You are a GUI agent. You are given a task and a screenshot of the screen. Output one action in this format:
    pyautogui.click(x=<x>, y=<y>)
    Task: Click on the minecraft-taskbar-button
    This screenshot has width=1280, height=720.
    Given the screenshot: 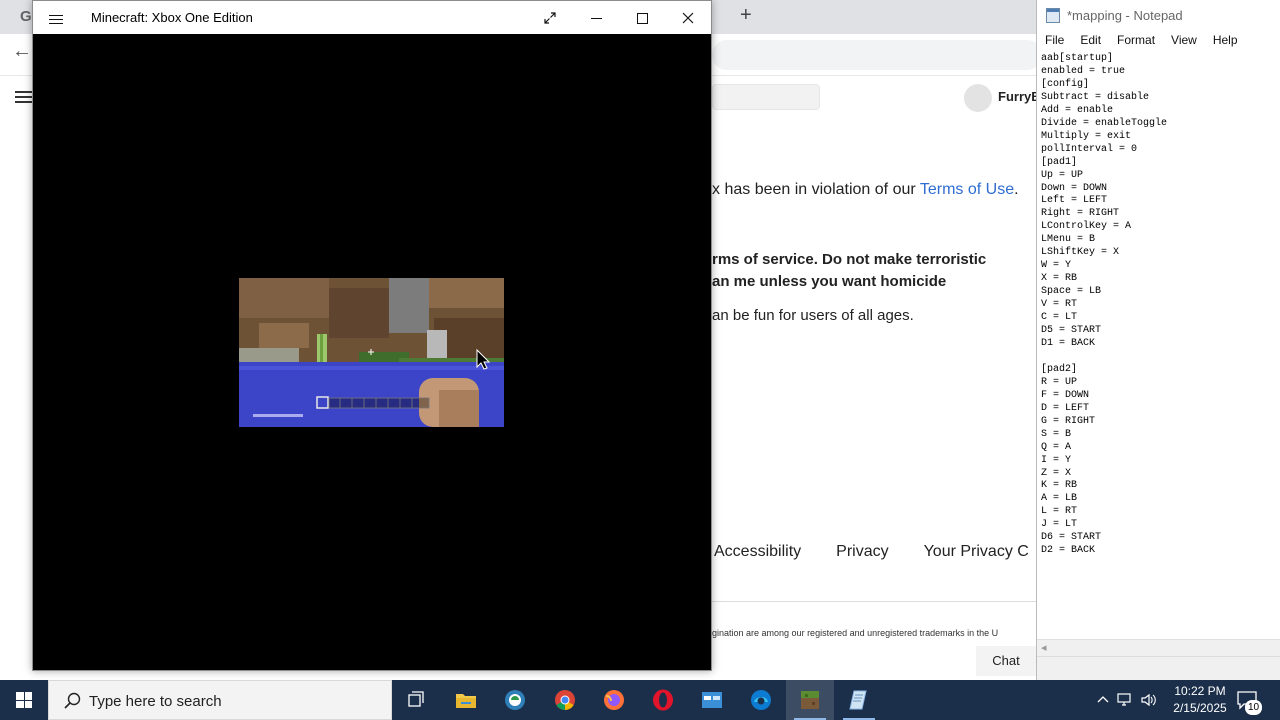 What is the action you would take?
    pyautogui.click(x=810, y=700)
    